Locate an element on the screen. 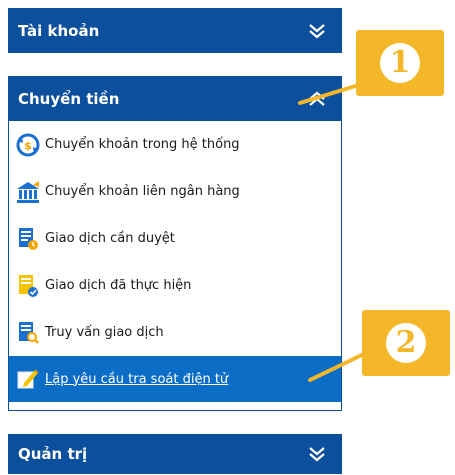 The image size is (455, 475). admin-panel-title: Quản trị is located at coordinates (53, 454).